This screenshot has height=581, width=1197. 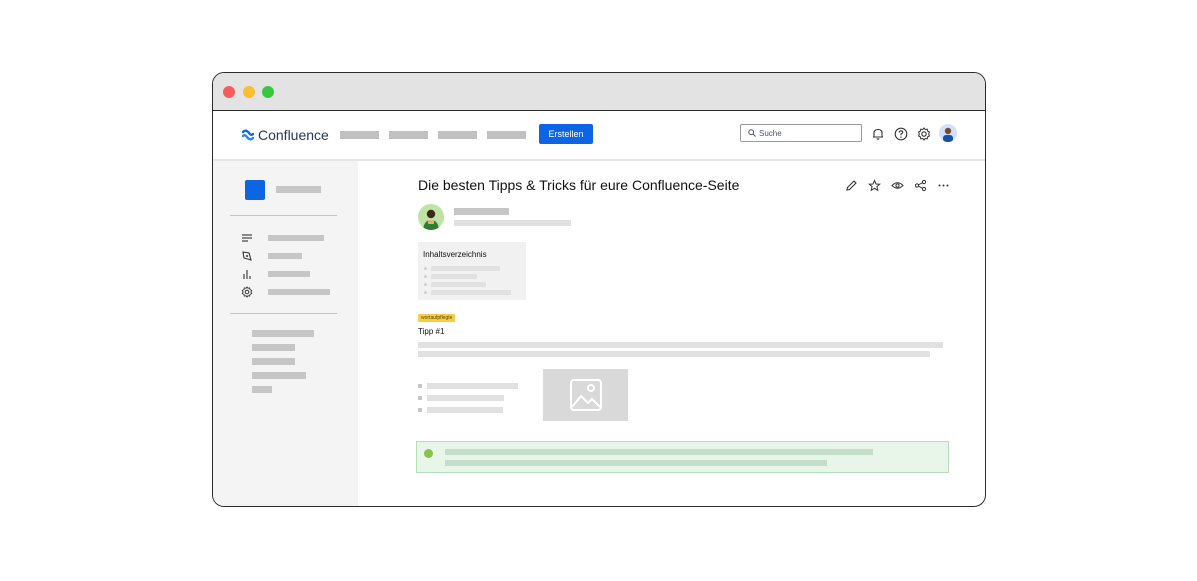 What do you see at coordinates (285, 256) in the screenshot?
I see `sidebar-item-blog` at bounding box center [285, 256].